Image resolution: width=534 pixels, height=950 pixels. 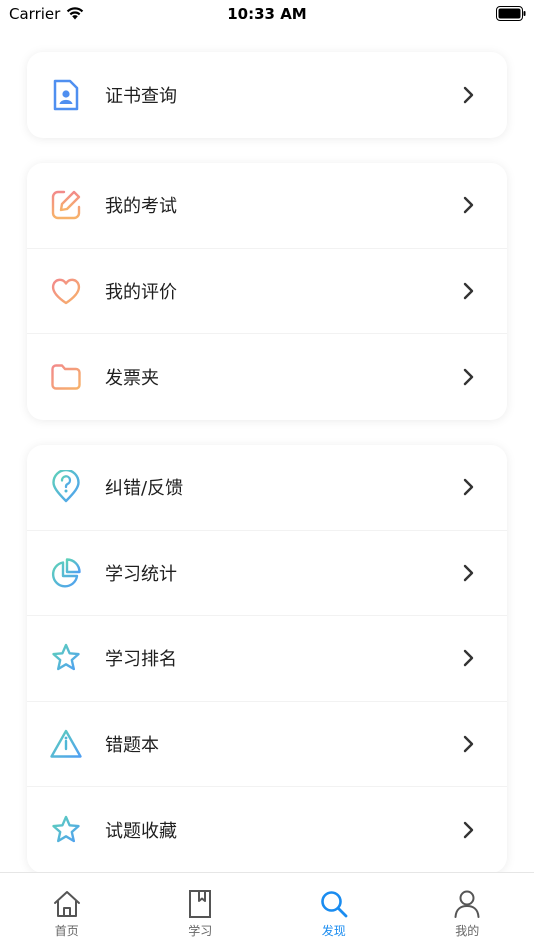 I want to click on battery-icon, so click(x=511, y=13).